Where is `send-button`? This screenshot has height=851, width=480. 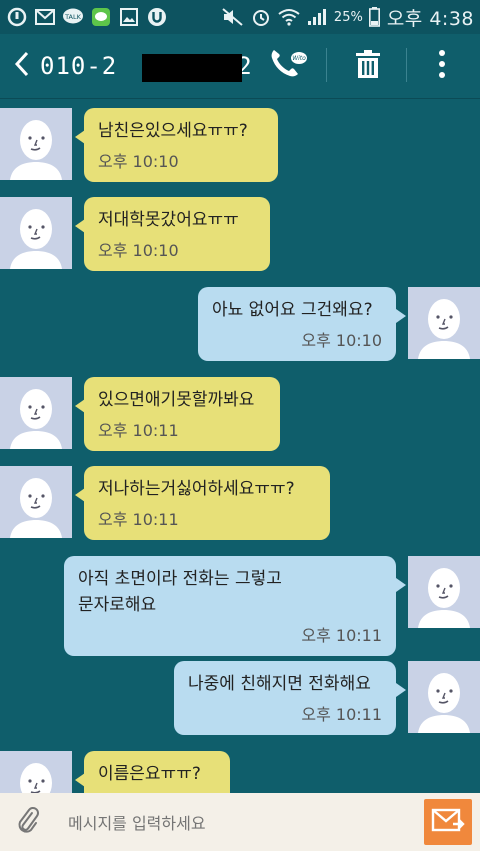 send-button is located at coordinates (448, 822).